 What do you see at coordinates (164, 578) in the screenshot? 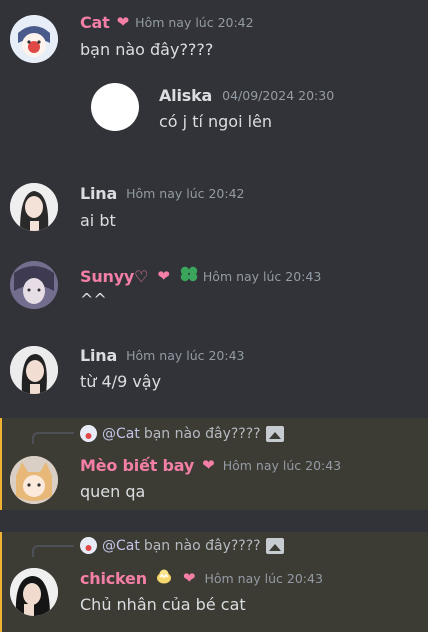
I see `chick-icon` at bounding box center [164, 578].